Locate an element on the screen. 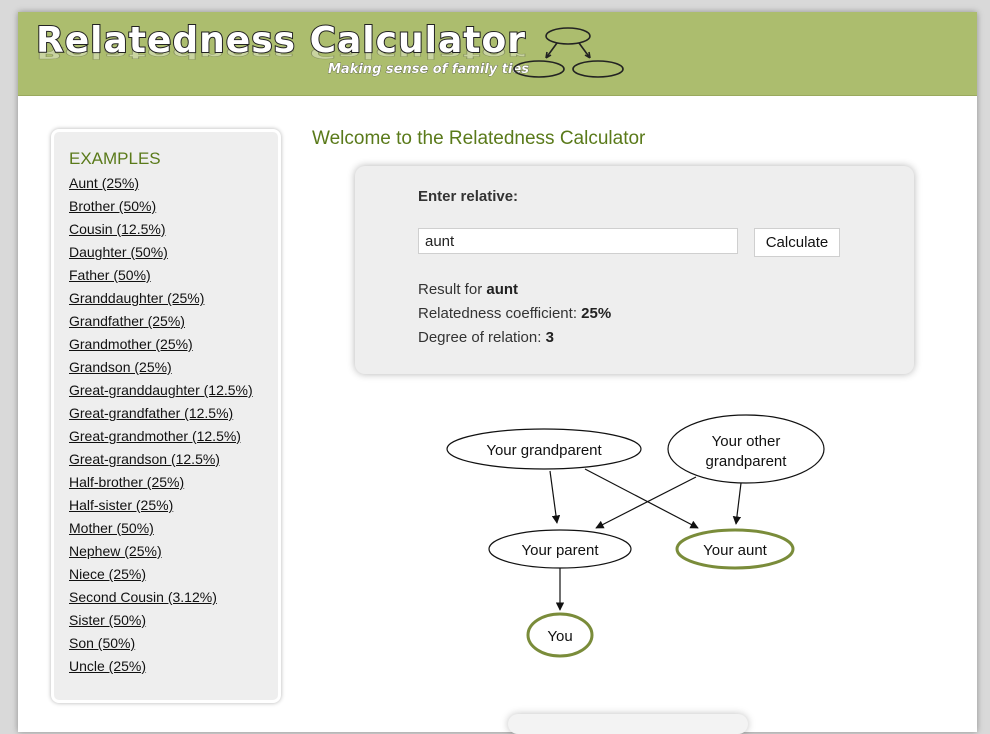 The width and height of the screenshot is (990, 734). bottom-panel-edge is located at coordinates (628, 724).